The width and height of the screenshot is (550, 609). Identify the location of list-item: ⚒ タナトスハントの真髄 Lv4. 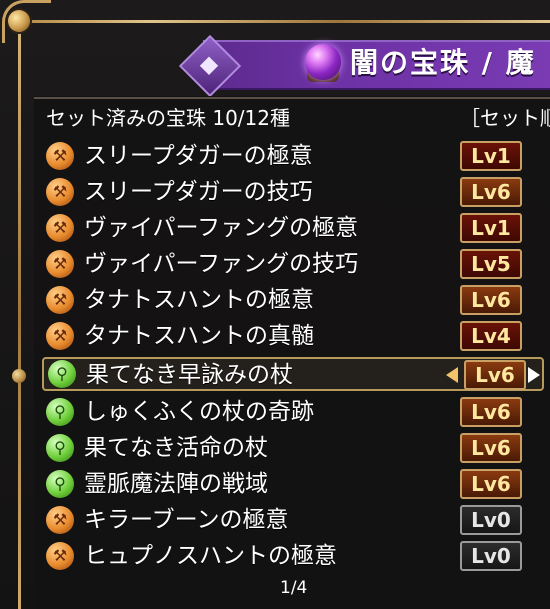
(292, 336).